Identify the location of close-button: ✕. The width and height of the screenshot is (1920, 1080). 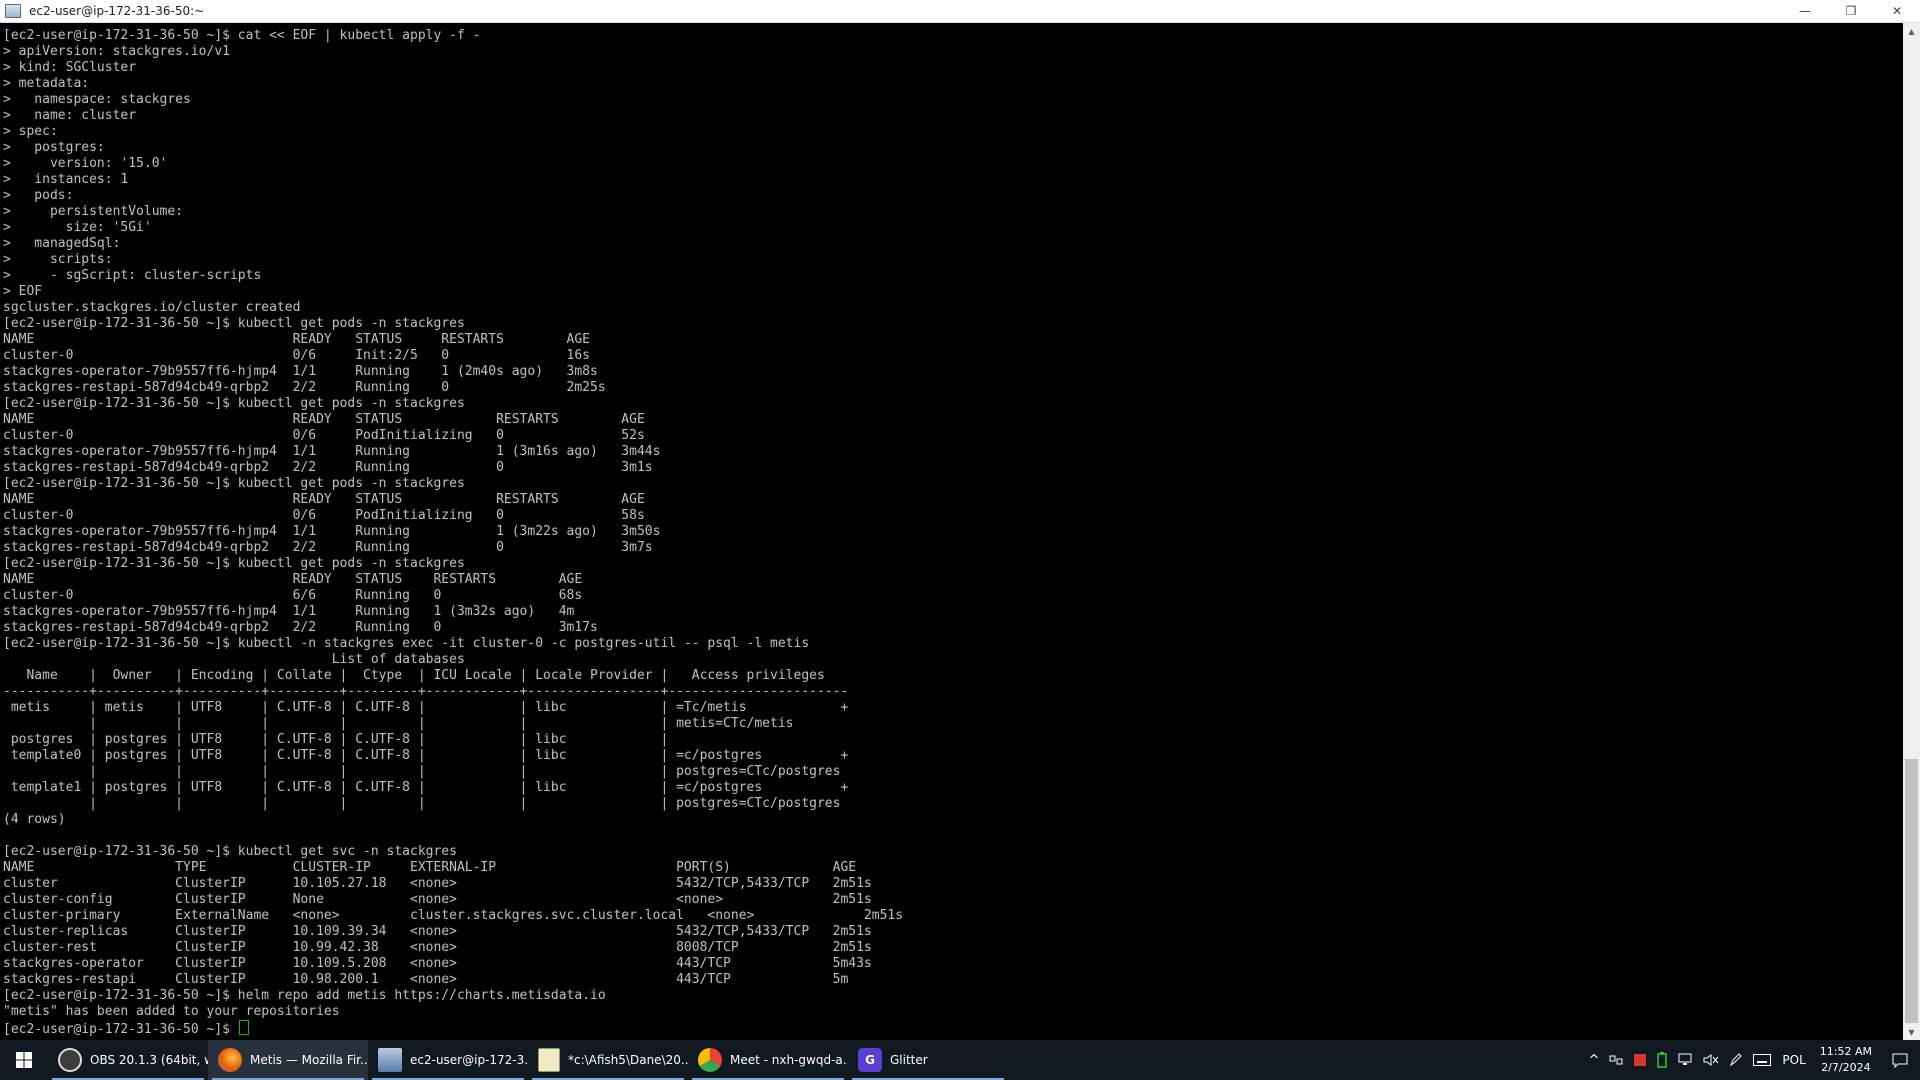
(1897, 11).